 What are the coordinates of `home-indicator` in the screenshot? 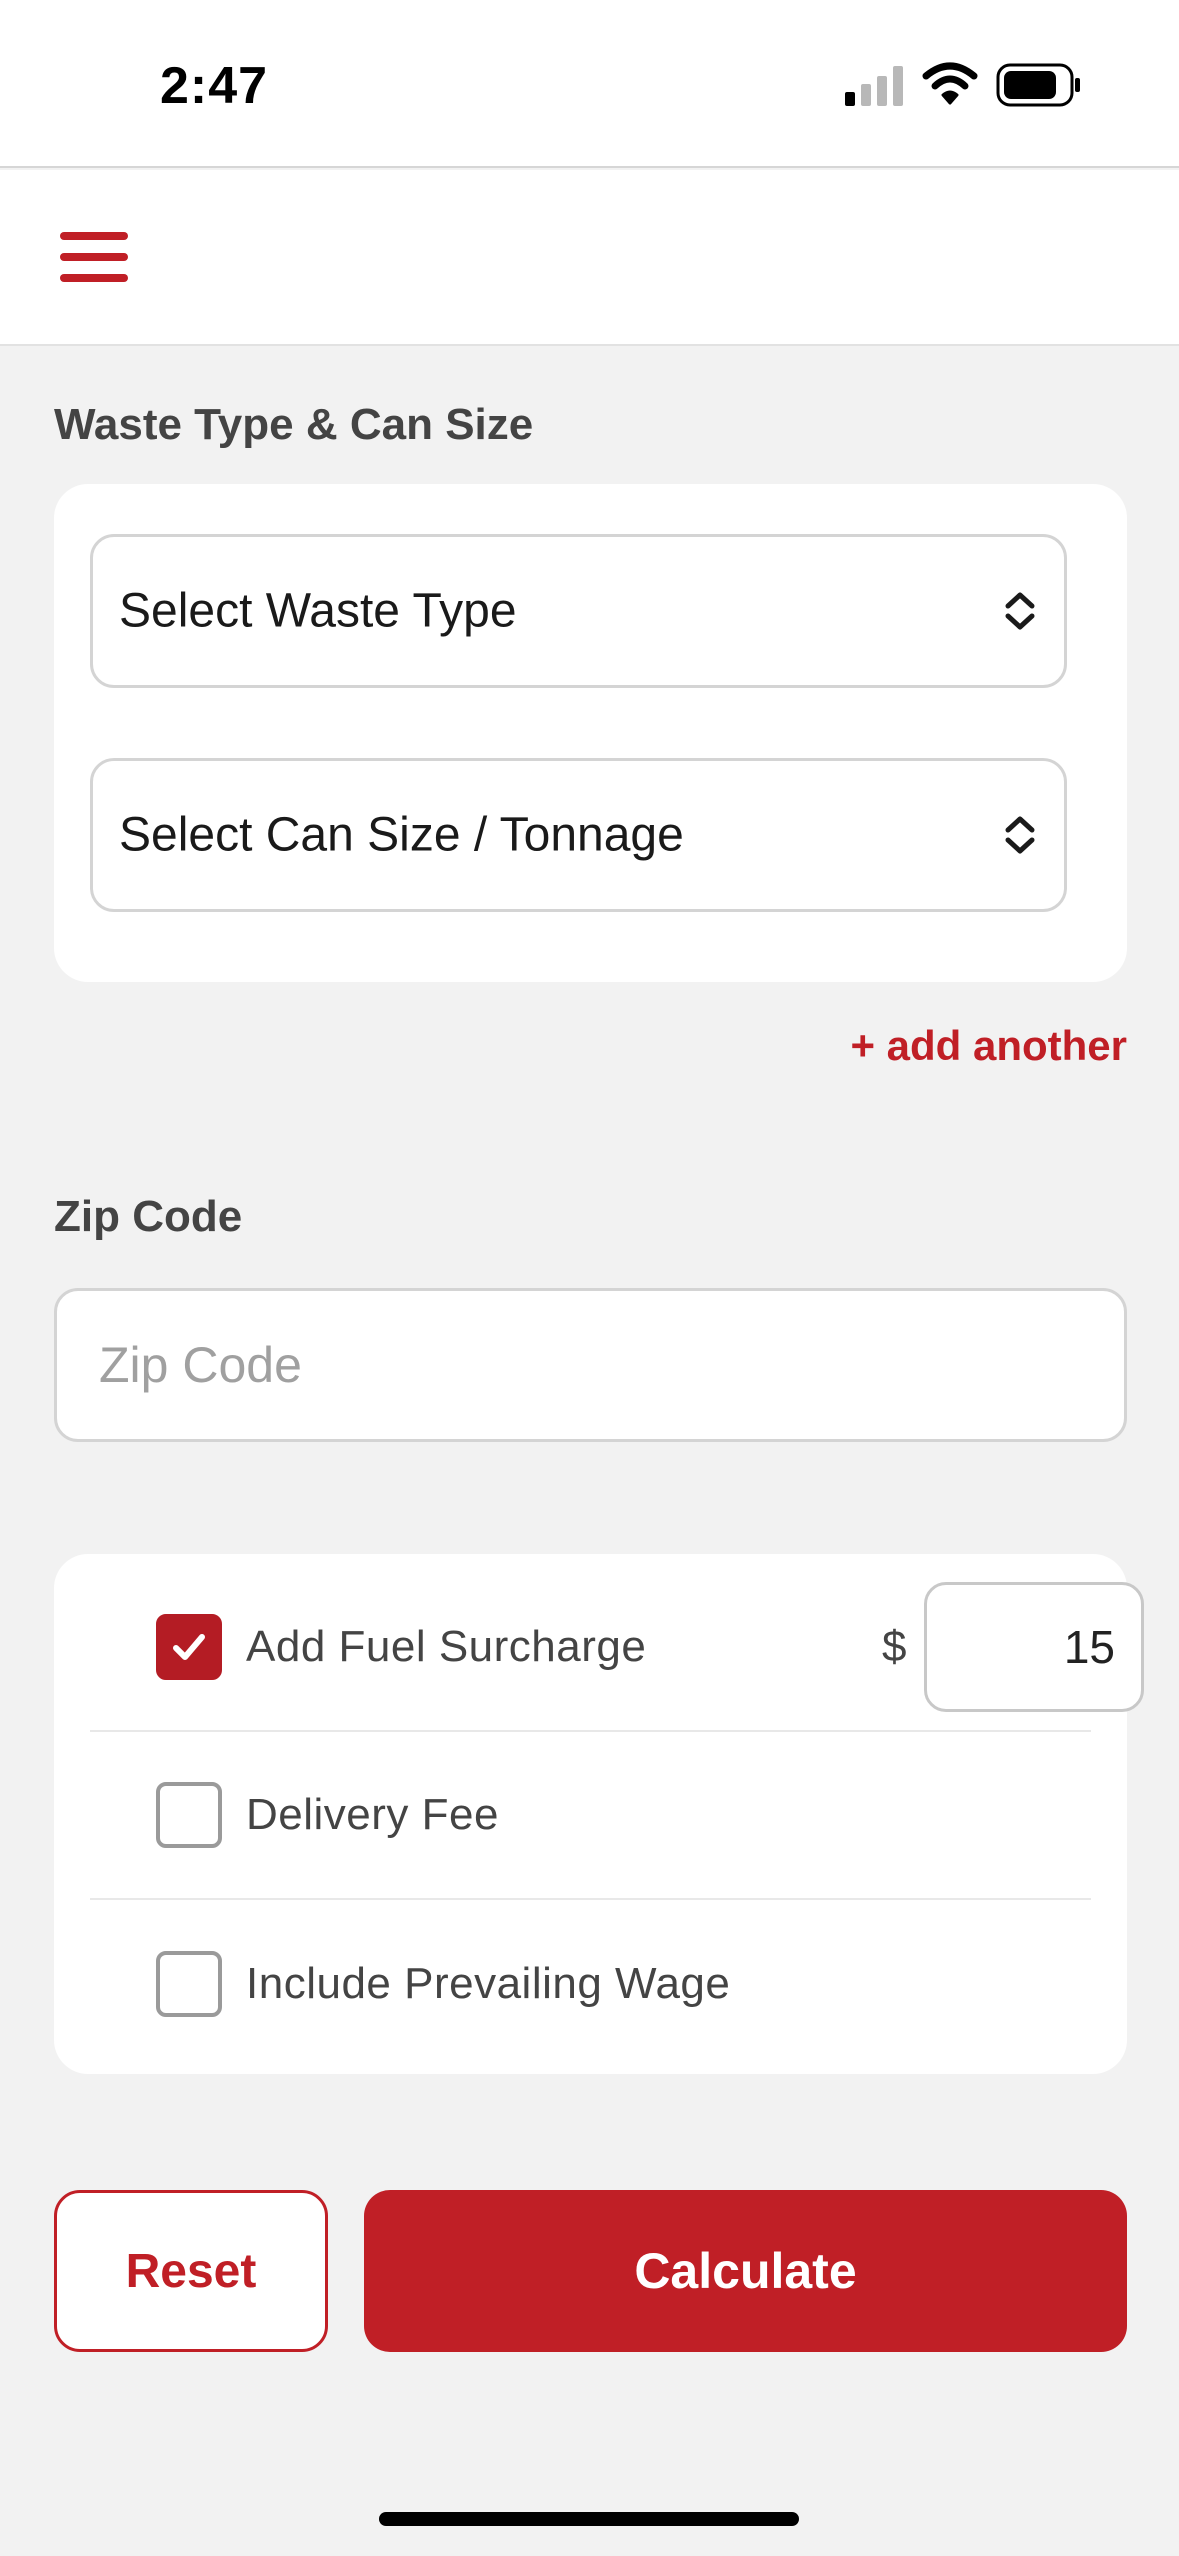 It's located at (589, 2519).